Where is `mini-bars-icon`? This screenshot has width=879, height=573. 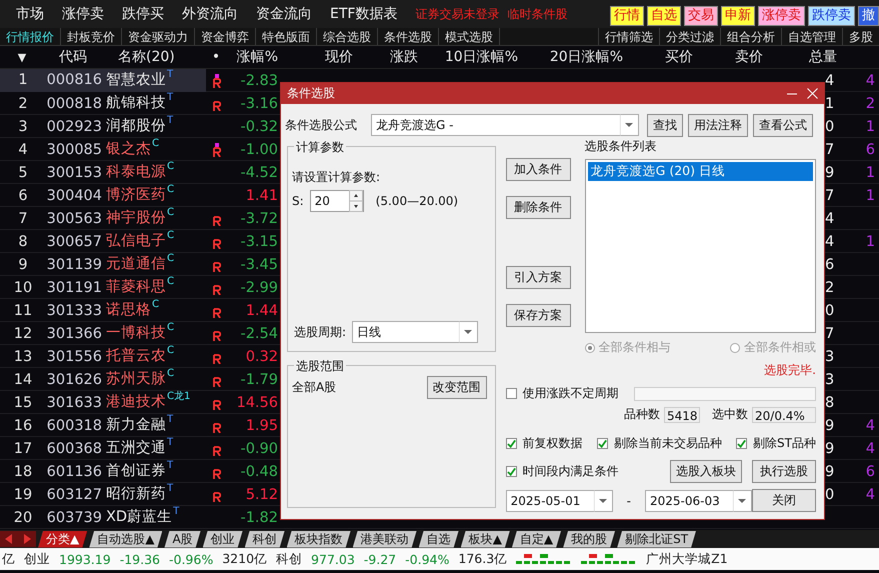
mini-bars-icon is located at coordinates (544, 559).